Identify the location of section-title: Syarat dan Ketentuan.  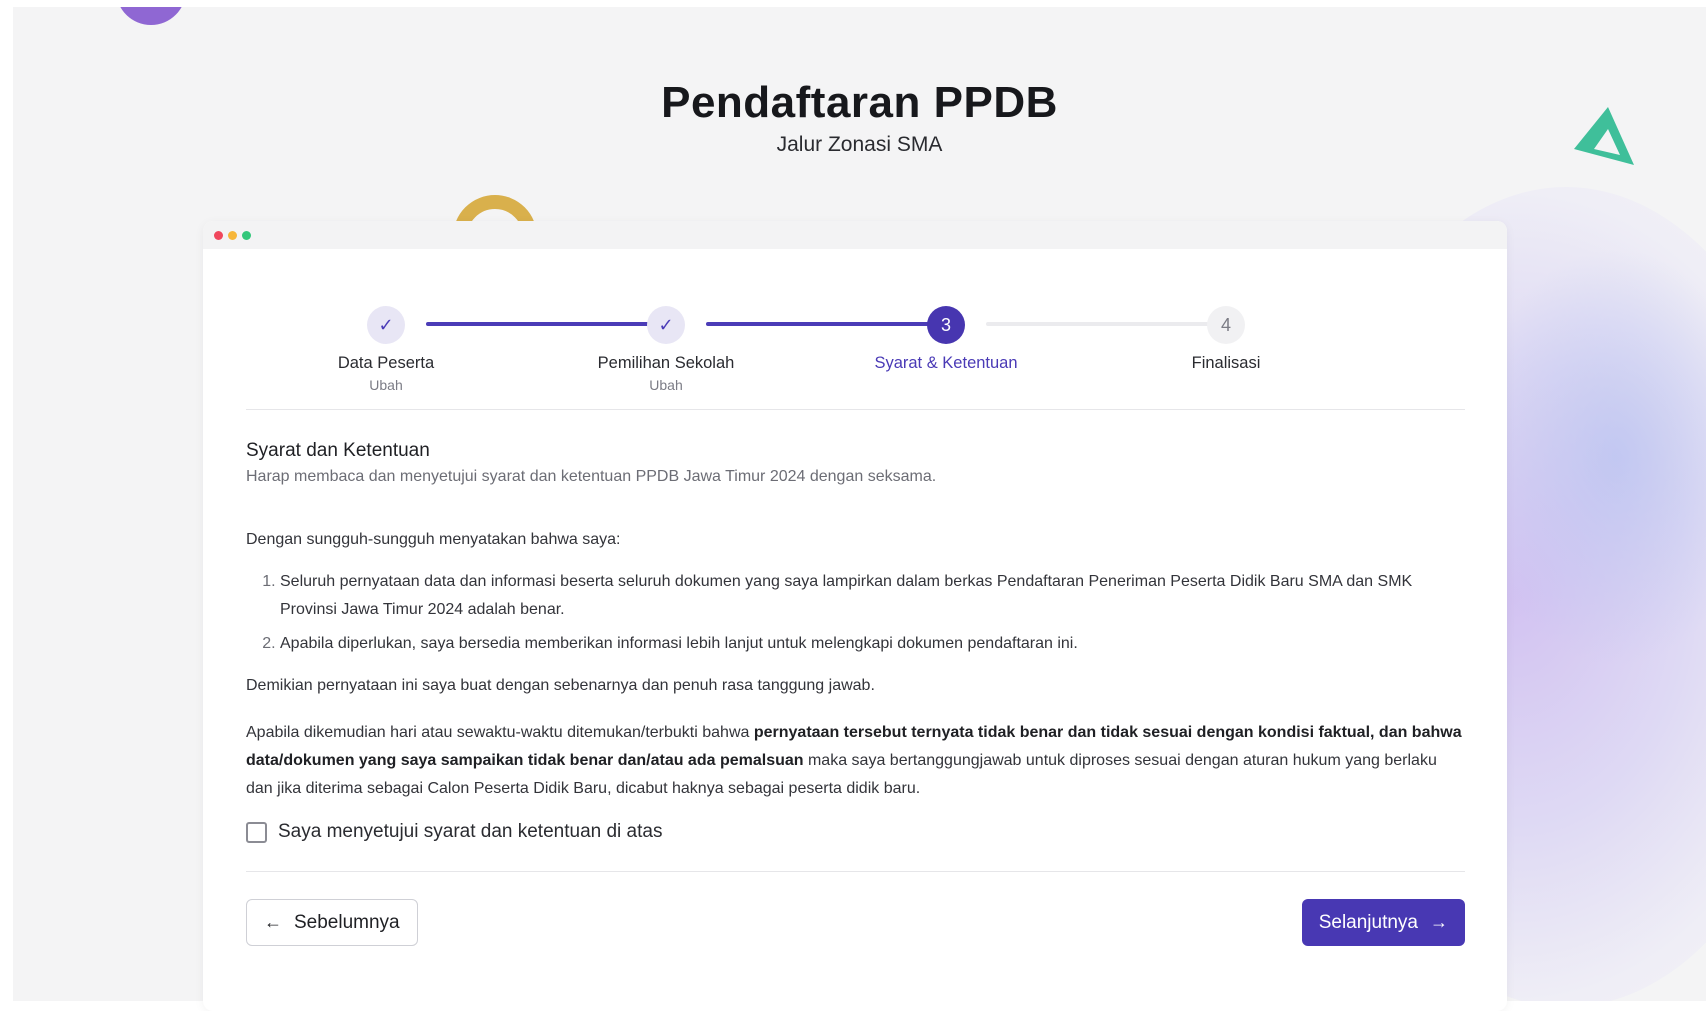
(338, 450).